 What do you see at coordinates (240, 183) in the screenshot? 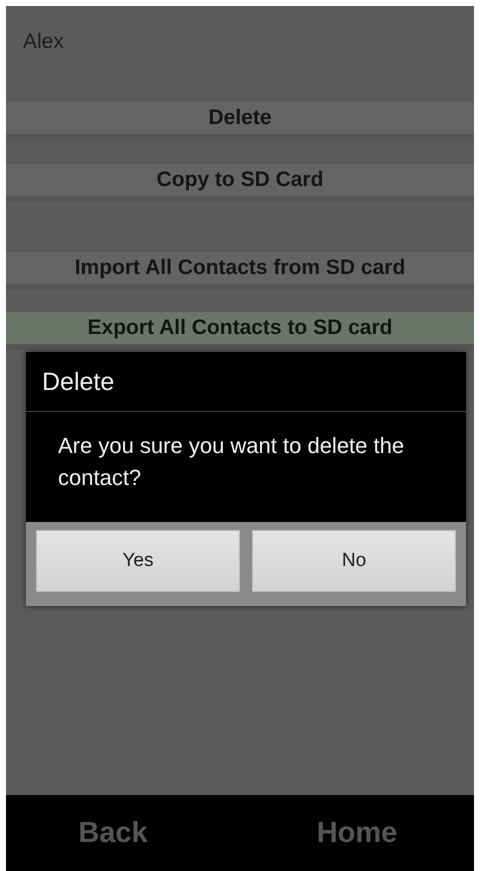
I see `menu-item: Copy to SD Card` at bounding box center [240, 183].